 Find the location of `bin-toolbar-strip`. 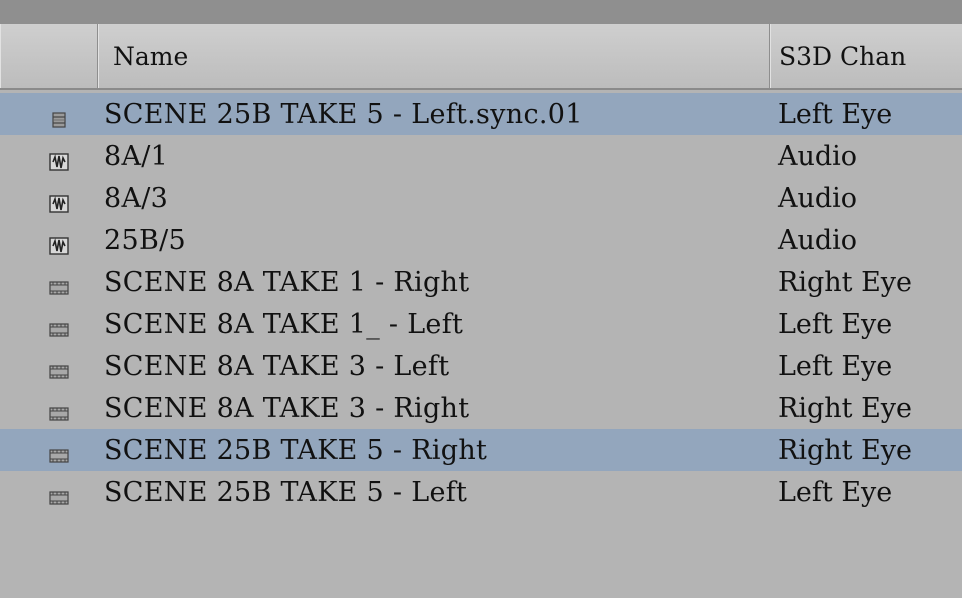

bin-toolbar-strip is located at coordinates (481, 12).